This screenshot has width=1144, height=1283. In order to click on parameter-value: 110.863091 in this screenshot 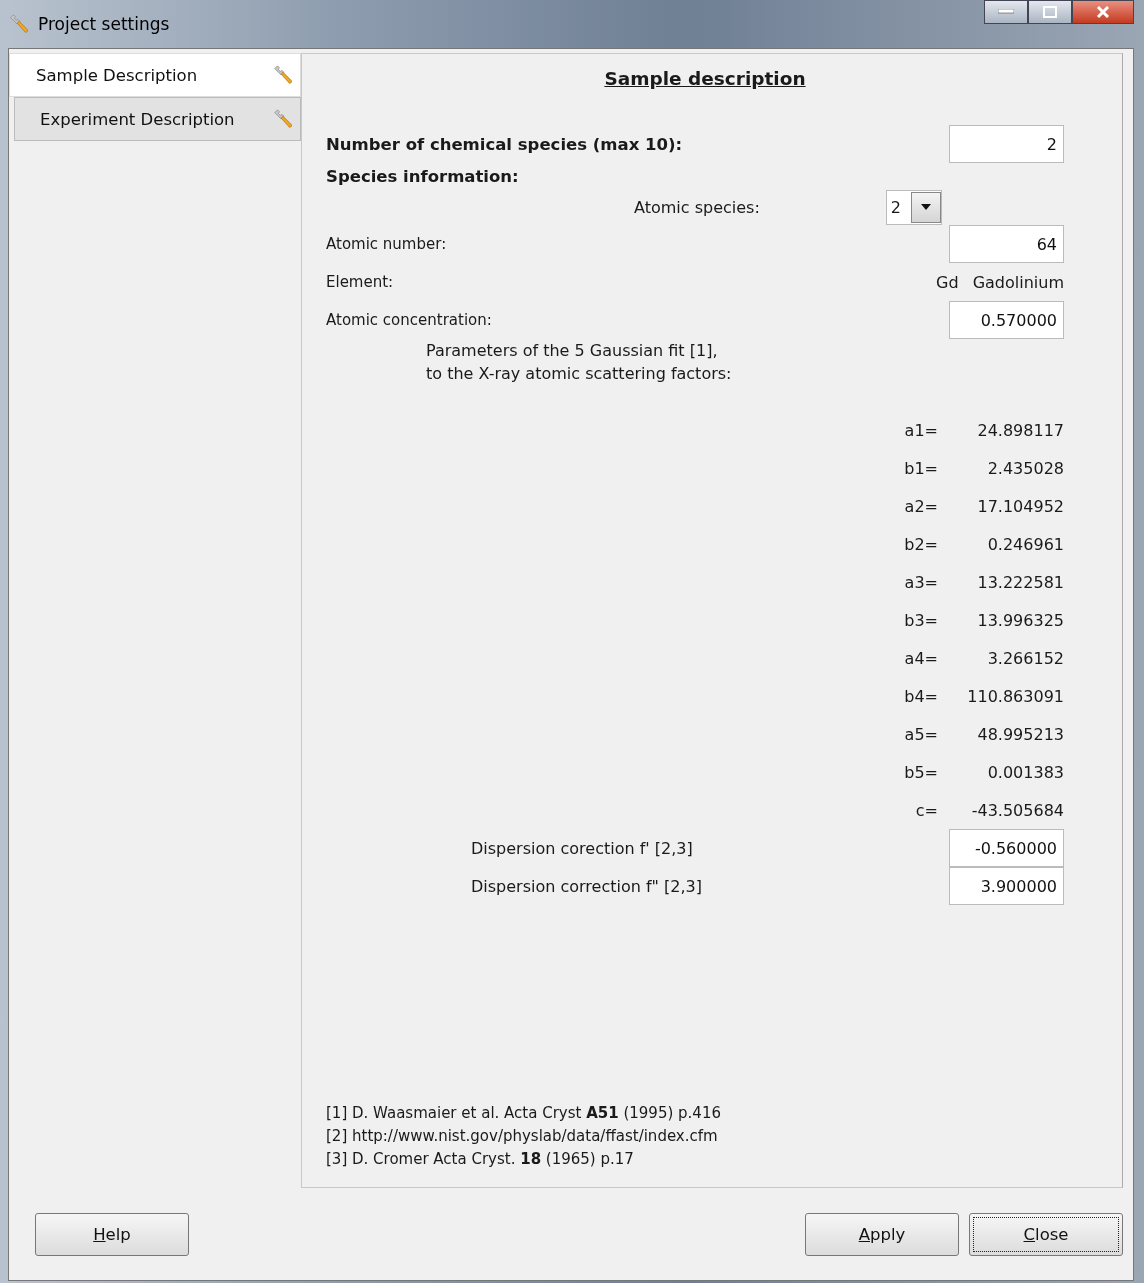, I will do `click(1015, 696)`.